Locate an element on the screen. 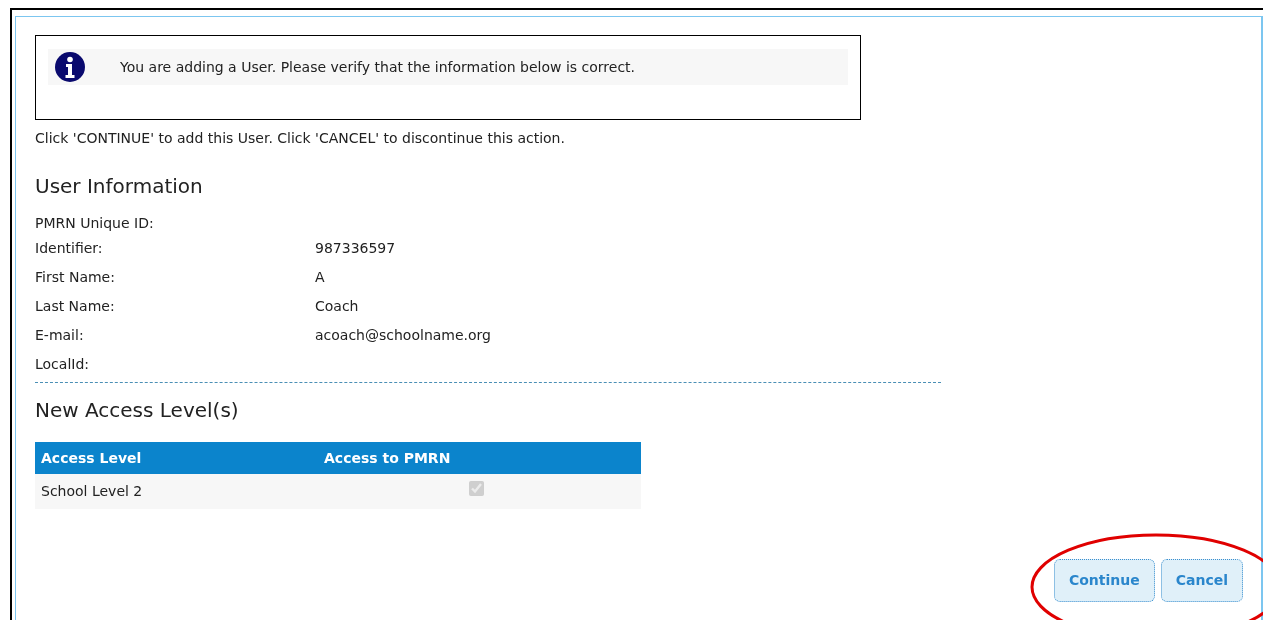 This screenshot has width=1263, height=620. section-heading: New Access Level(s) is located at coordinates (137, 410).